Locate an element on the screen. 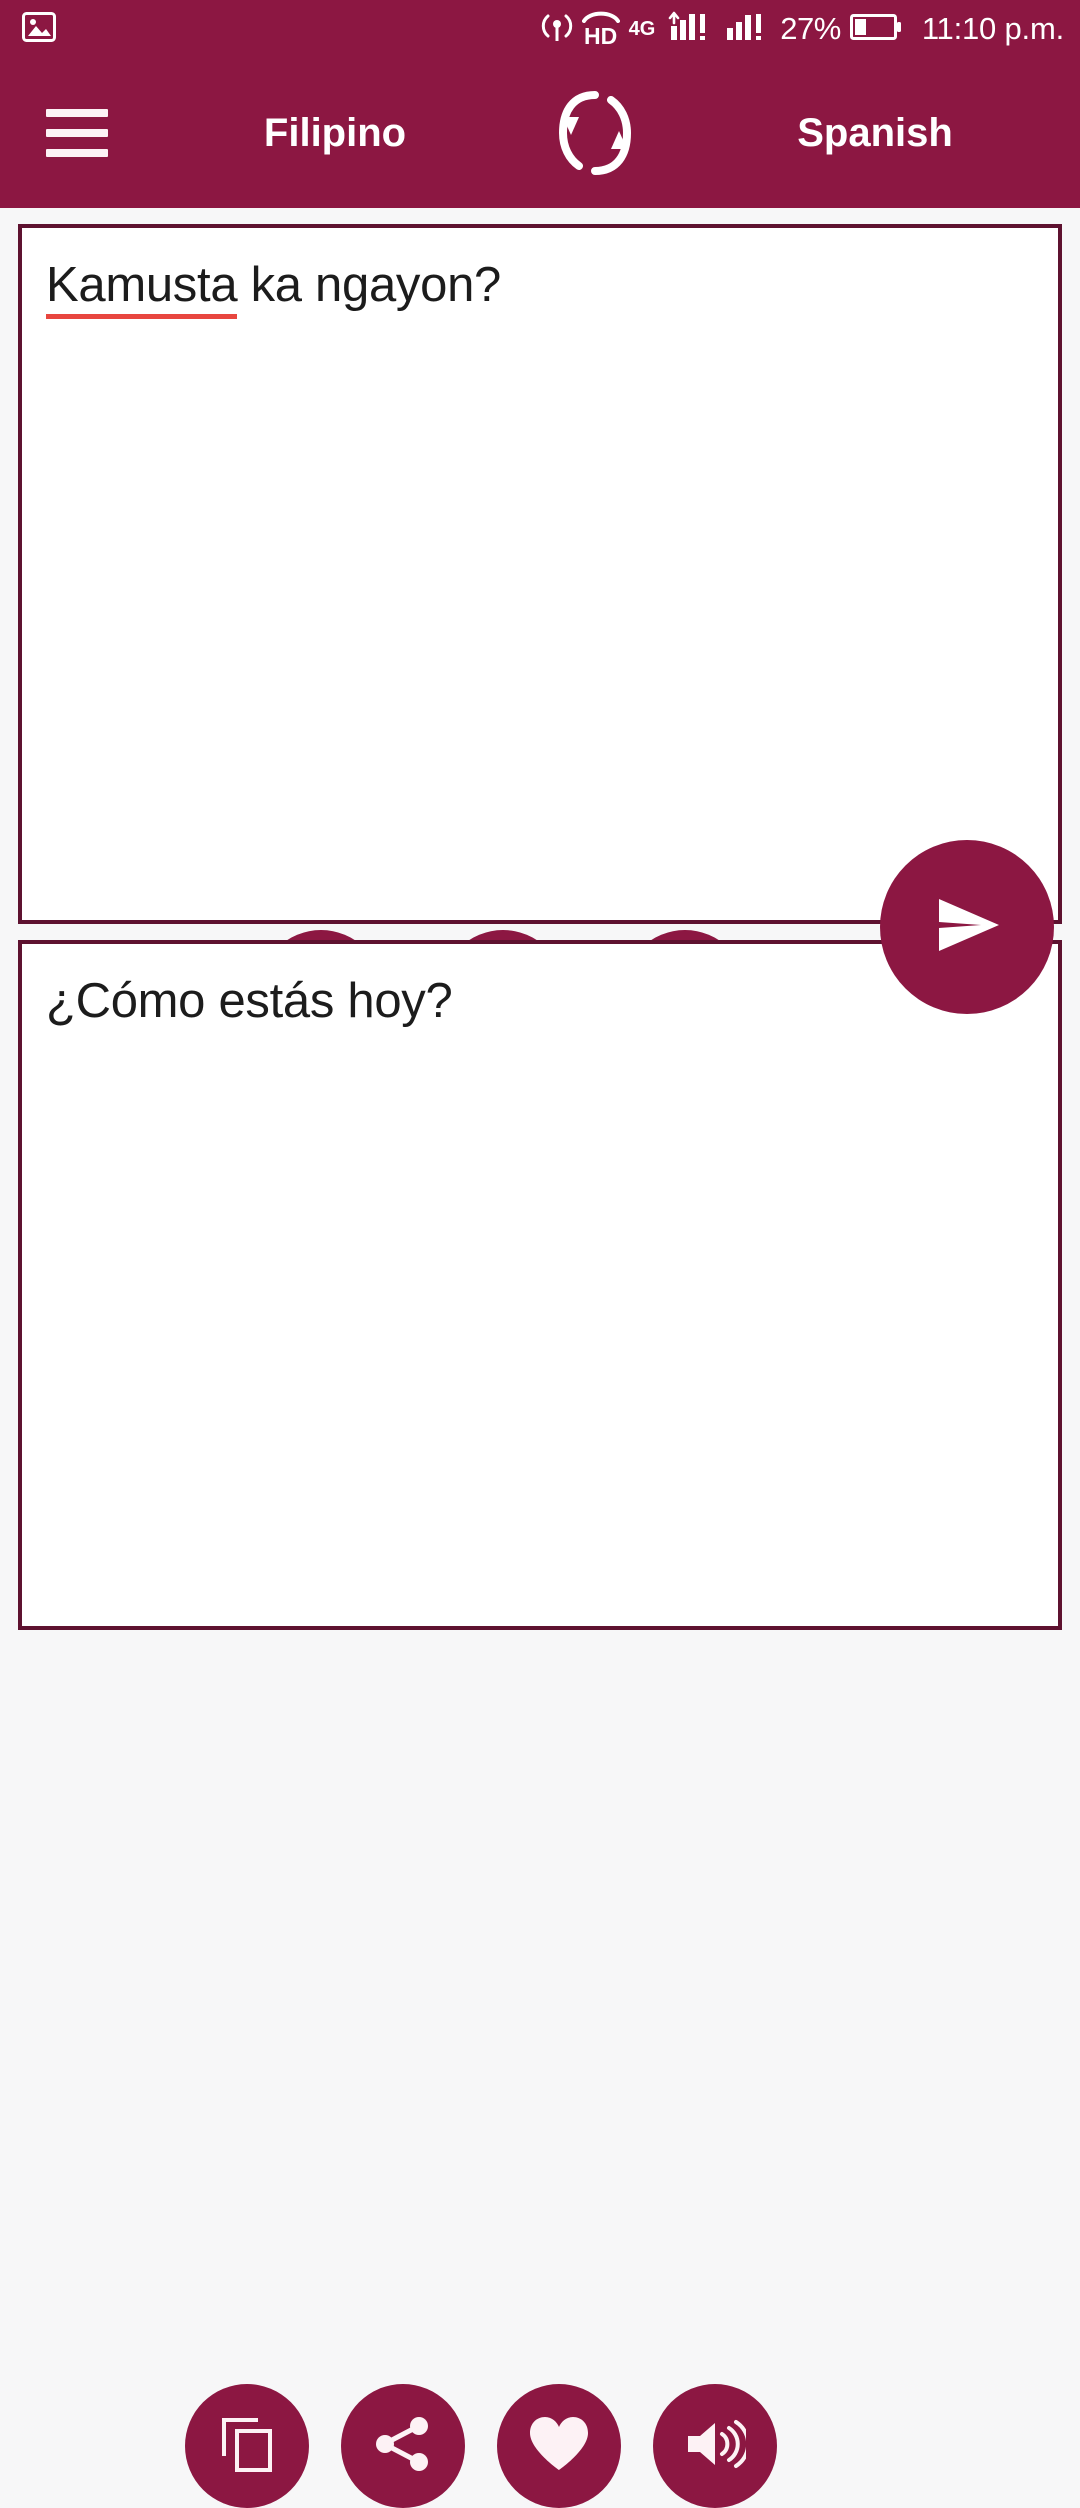 The height and width of the screenshot is (2508, 1080). status-bar-indicators: HD 4G 27% 11:10 p.m. is located at coordinates (802, 29).